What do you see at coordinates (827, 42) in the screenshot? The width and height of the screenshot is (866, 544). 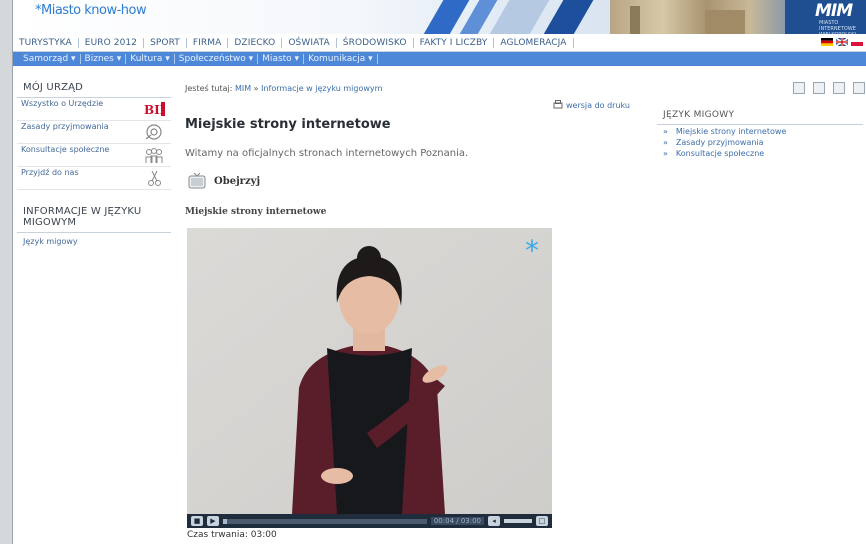 I see `german-flag-icon` at bounding box center [827, 42].